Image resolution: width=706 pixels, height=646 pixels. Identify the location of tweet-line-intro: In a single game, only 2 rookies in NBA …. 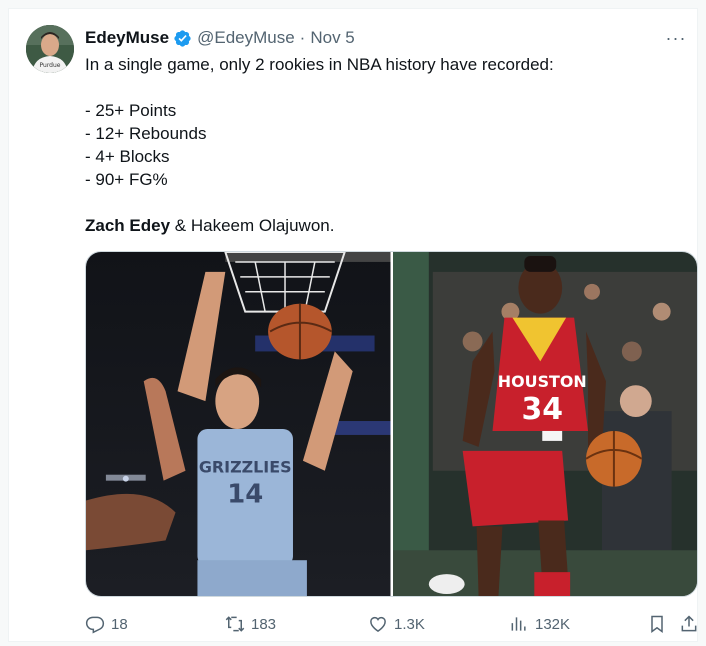
(319, 64).